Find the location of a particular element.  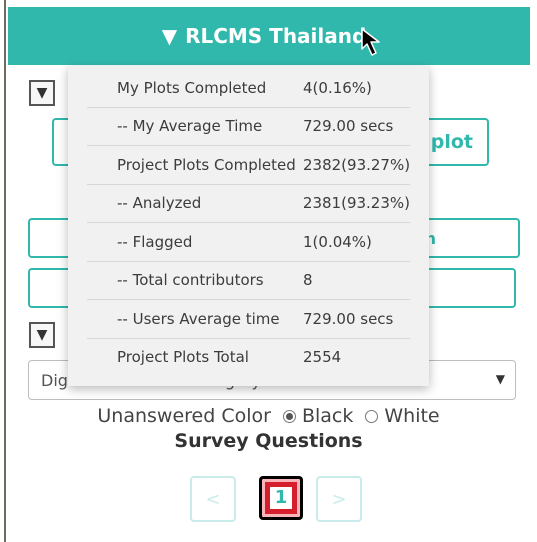

unanswered-color-control: Unanswered Color Black White is located at coordinates (268, 416).